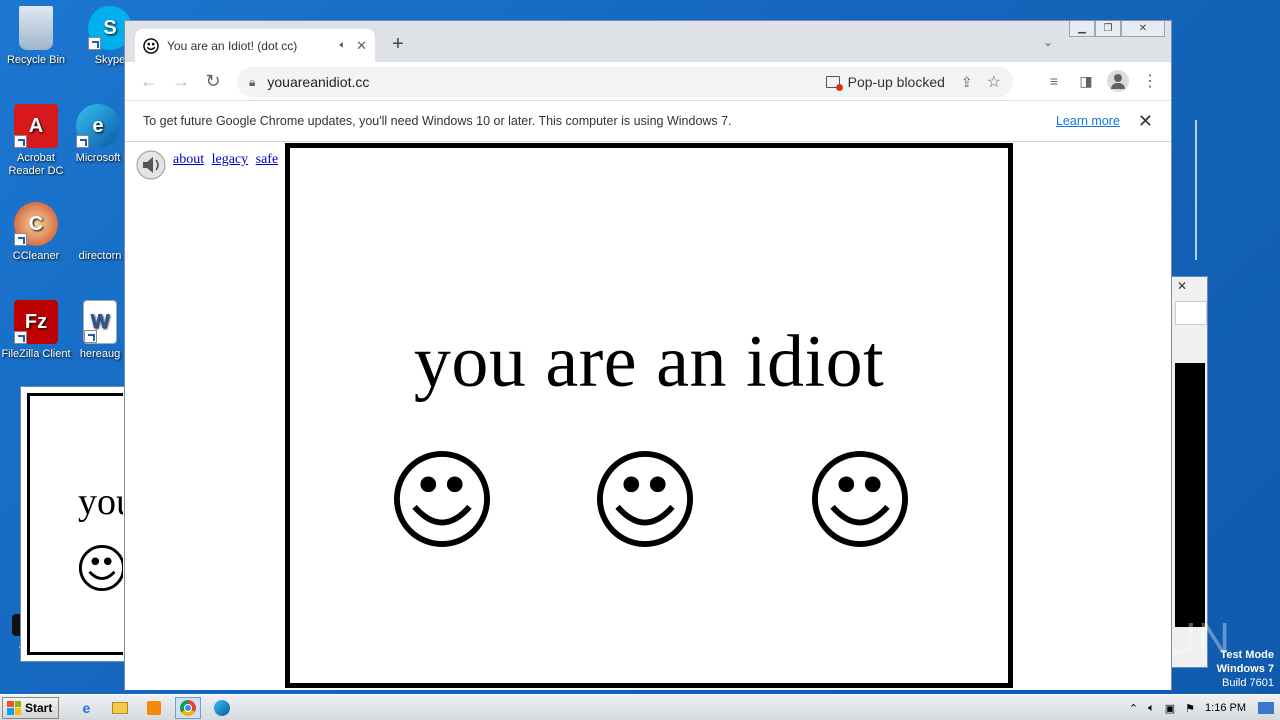 The height and width of the screenshot is (720, 1280). Describe the element at coordinates (100, 502) in the screenshot. I see `popup-text: you` at that location.